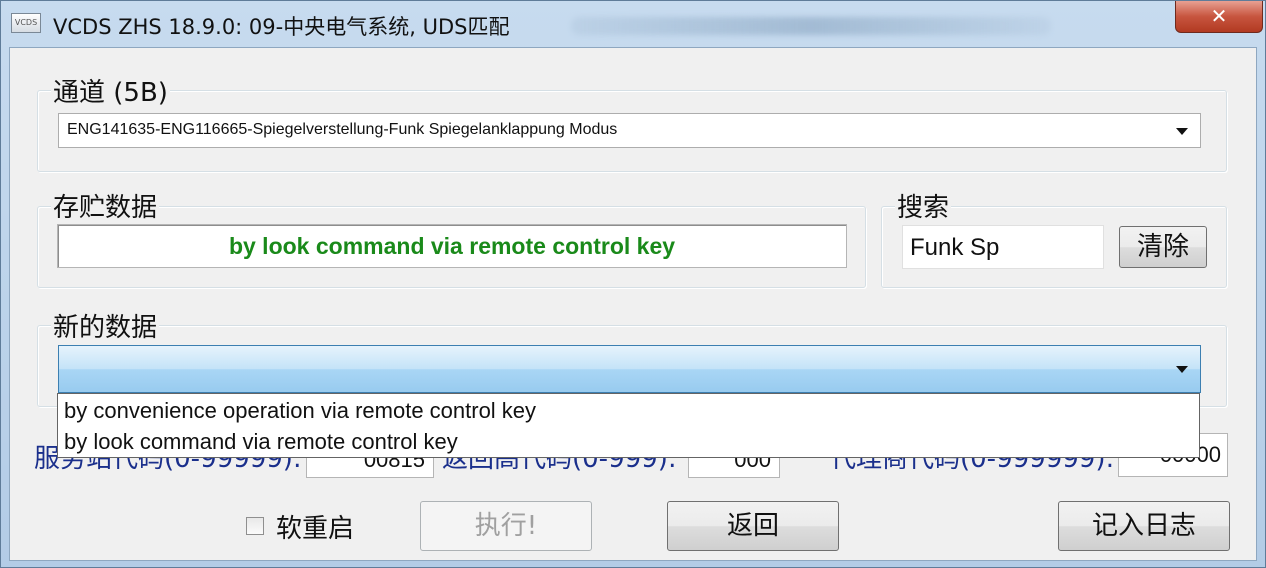 The image size is (1266, 568). Describe the element at coordinates (506, 526) in the screenshot. I see `execute-button: 执行!` at that location.